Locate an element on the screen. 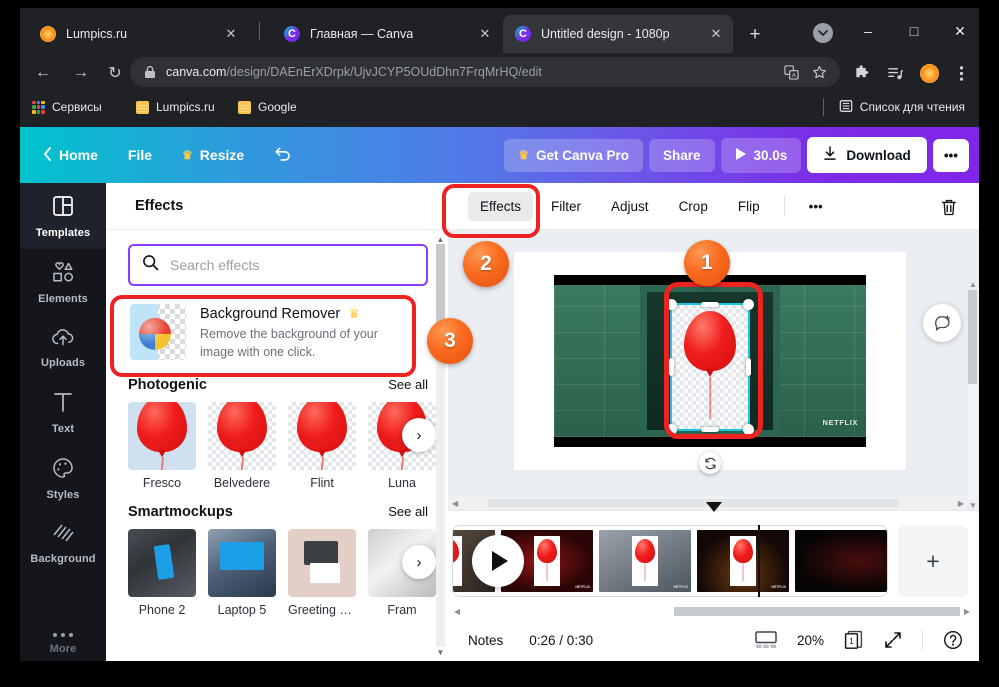 The width and height of the screenshot is (999, 687). search-input is located at coordinates (292, 265).